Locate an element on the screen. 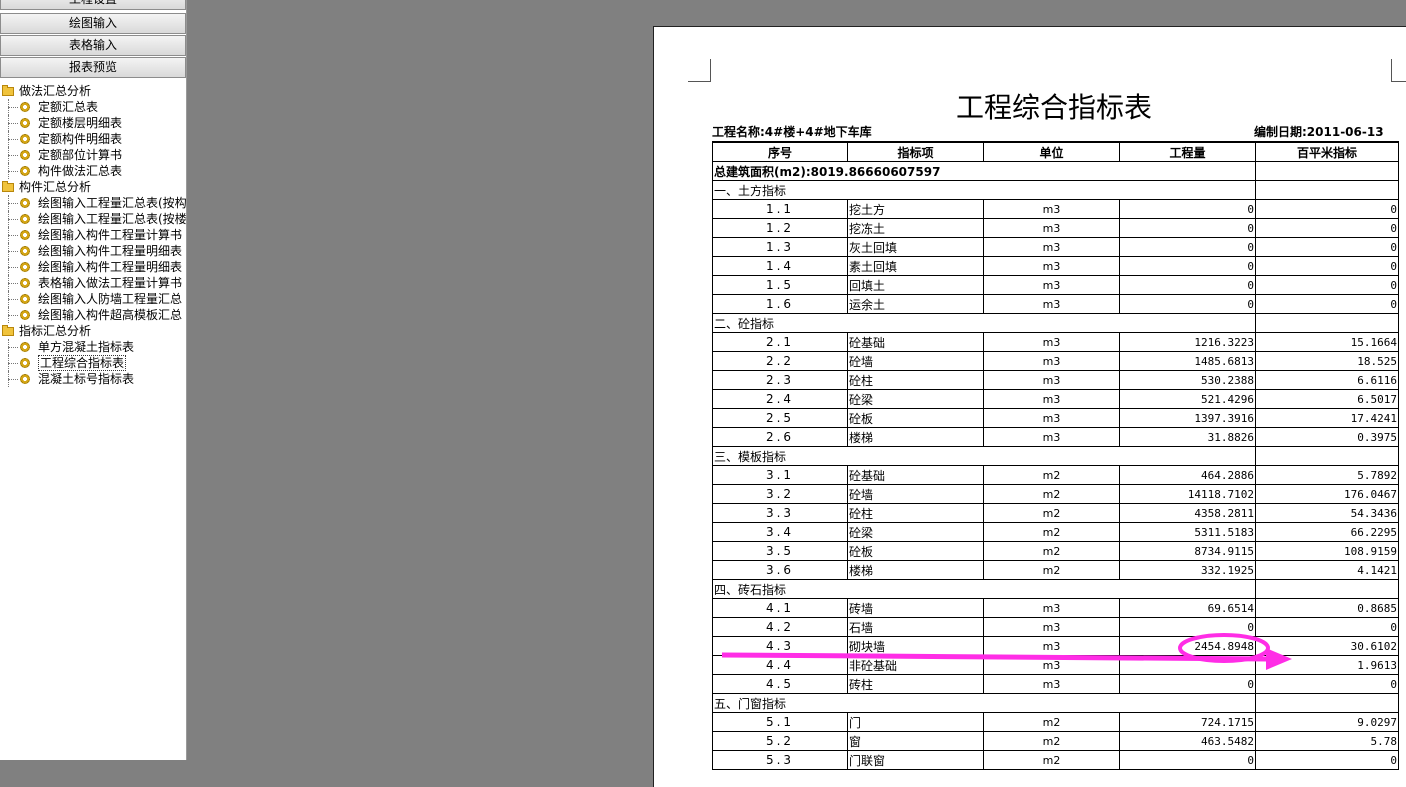  tree-group: 构件汇总分析 is located at coordinates (93, 187).